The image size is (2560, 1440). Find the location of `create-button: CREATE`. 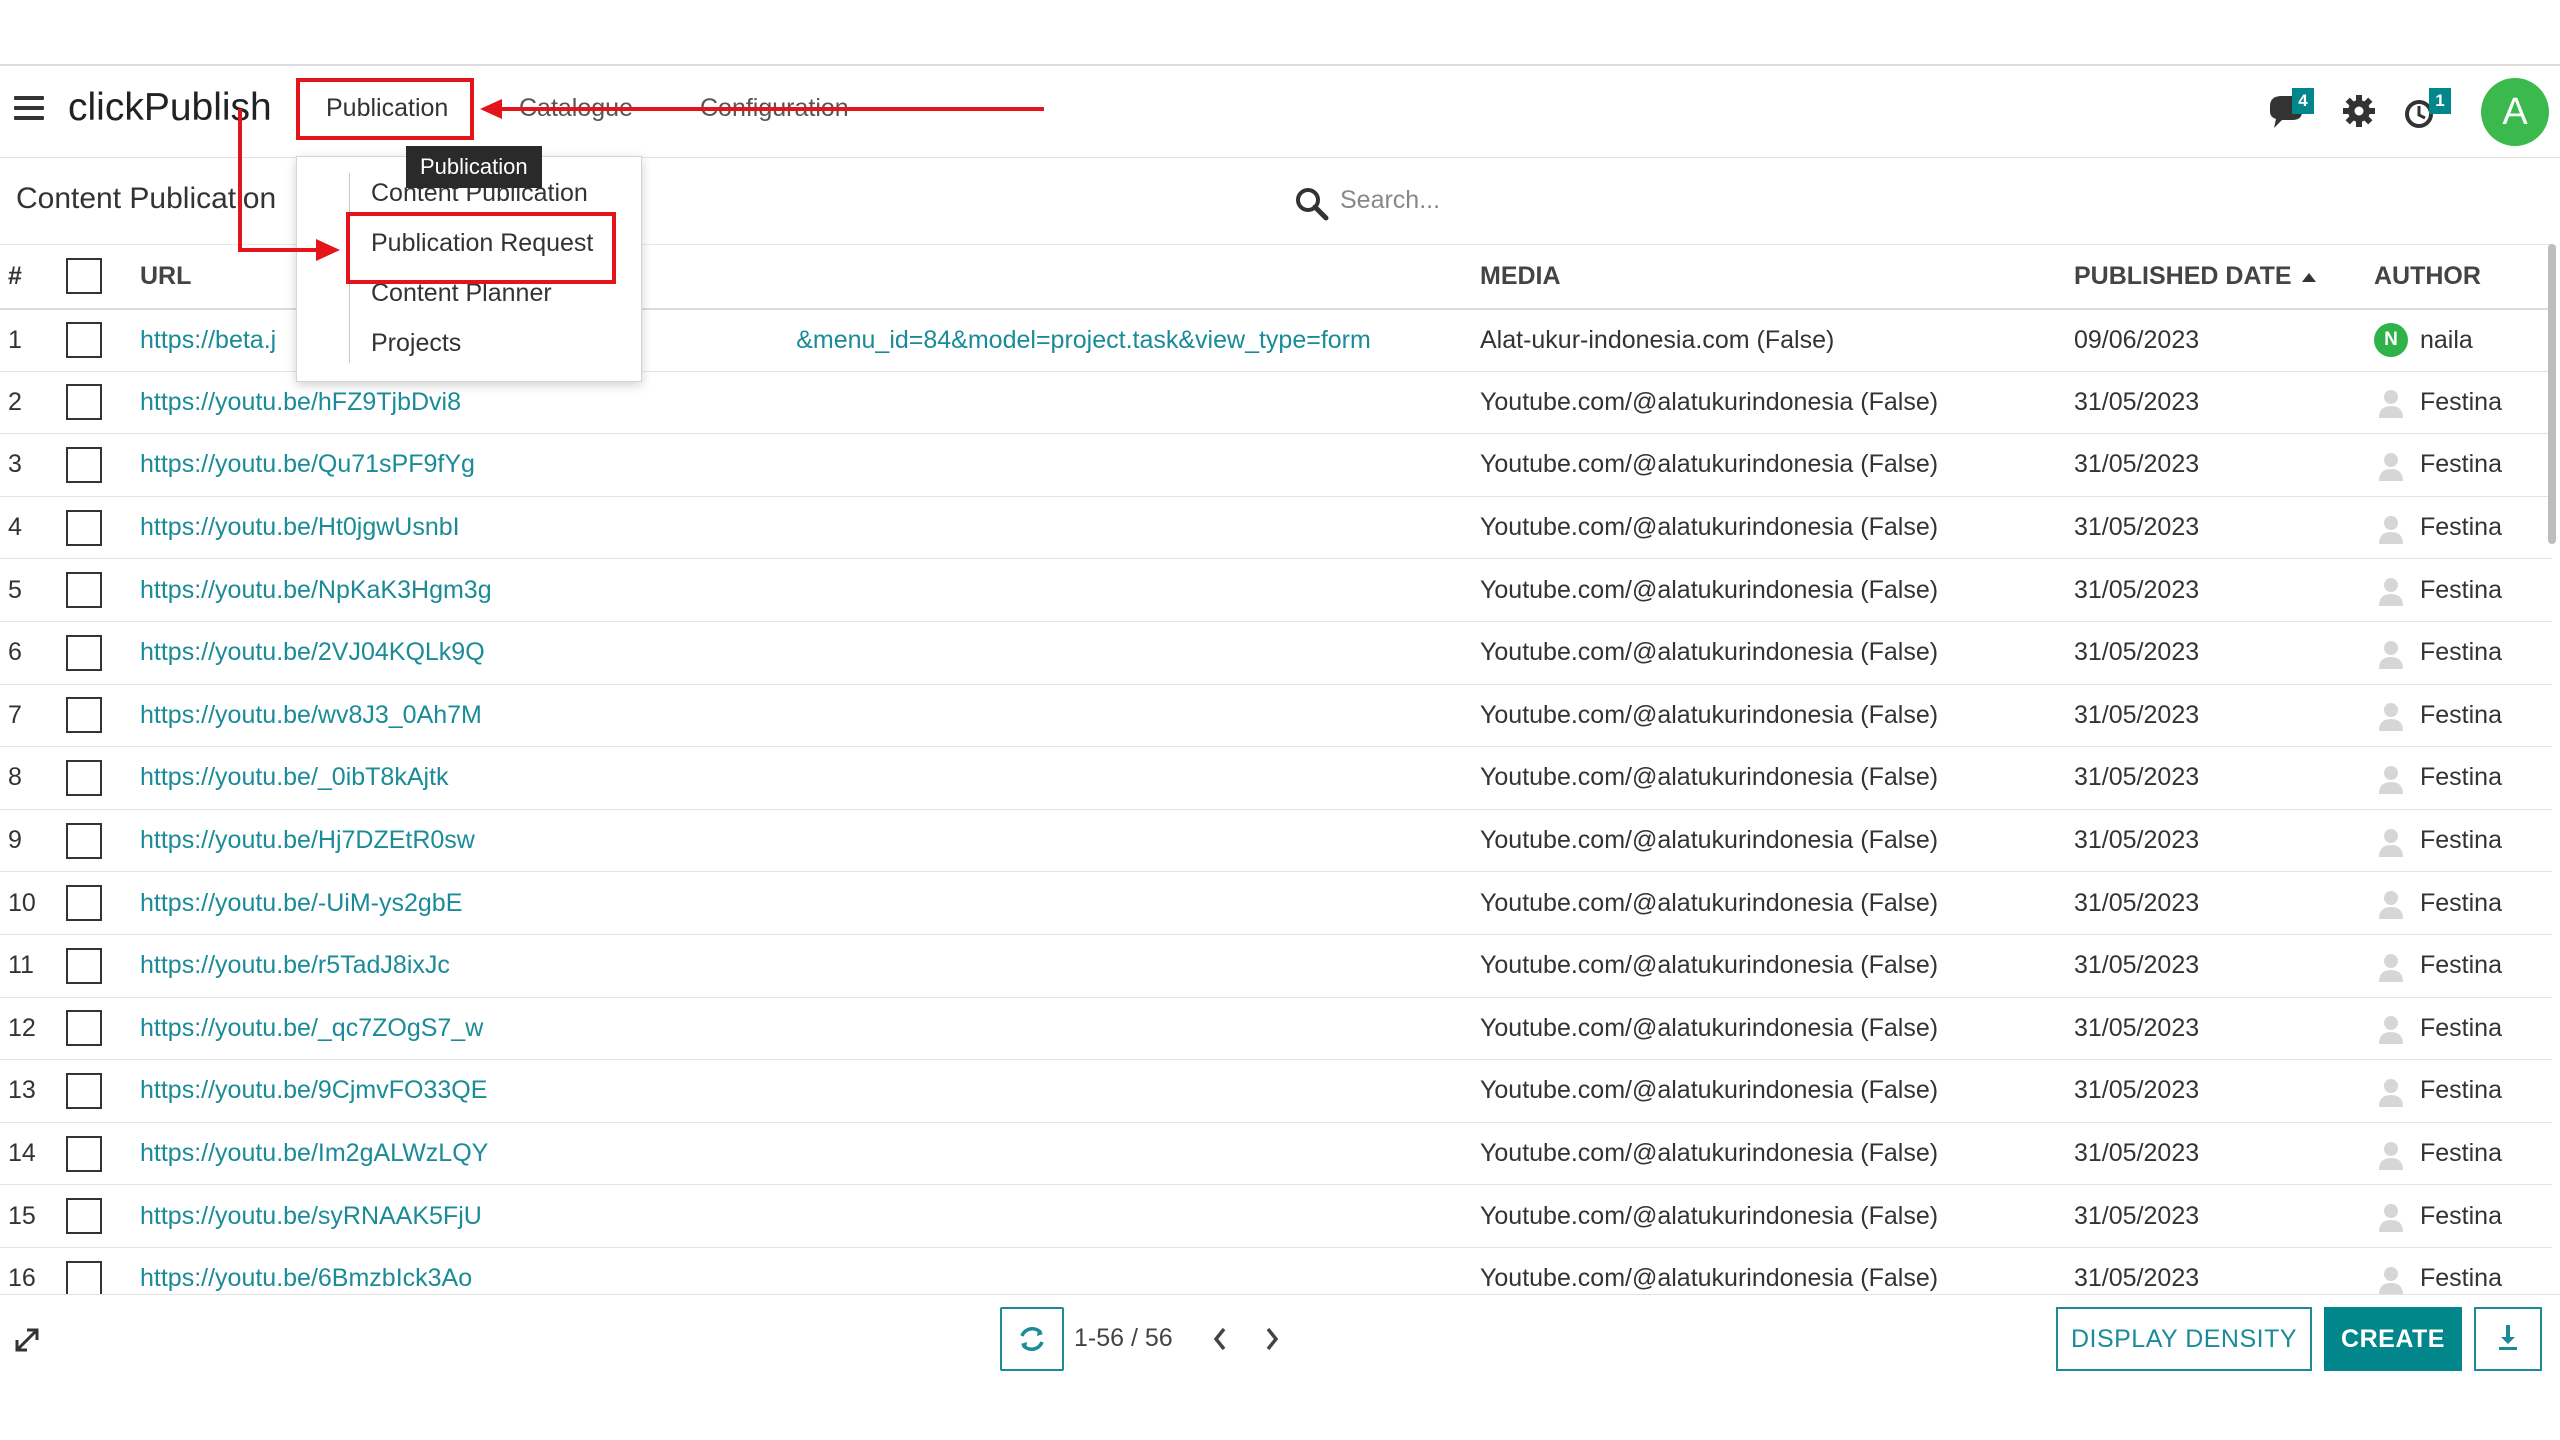

create-button: CREATE is located at coordinates (2393, 1339).